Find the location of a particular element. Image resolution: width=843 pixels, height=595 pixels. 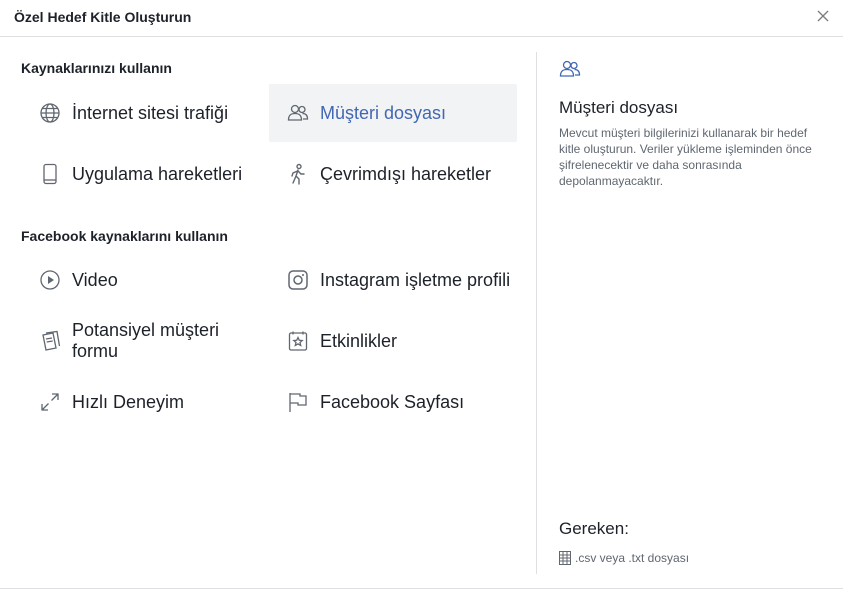

file-requirement: .csv veya .txt dosyası is located at coordinates (624, 558).